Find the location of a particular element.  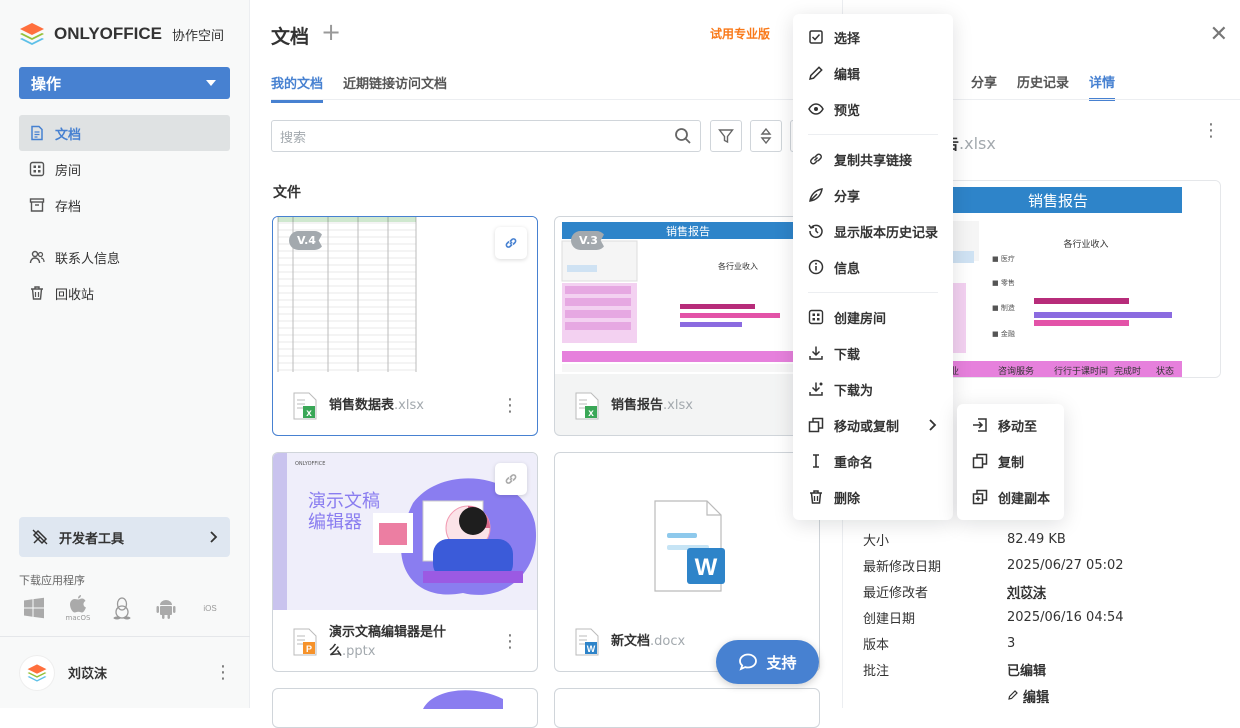

submenu-item-move-to: 移动至 is located at coordinates (1010, 425).